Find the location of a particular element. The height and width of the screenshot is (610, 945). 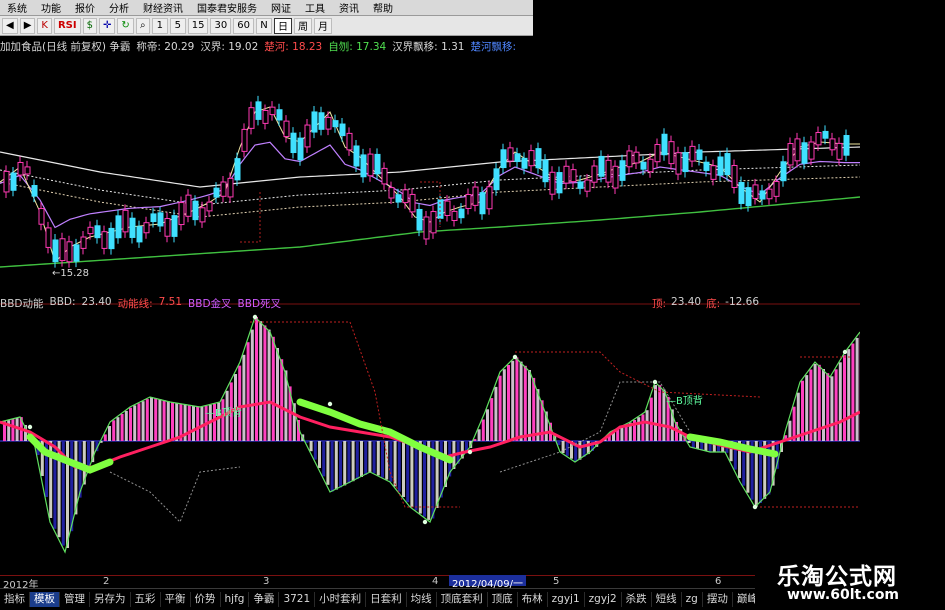

menu-item-2: 报价 is located at coordinates (85, 7).